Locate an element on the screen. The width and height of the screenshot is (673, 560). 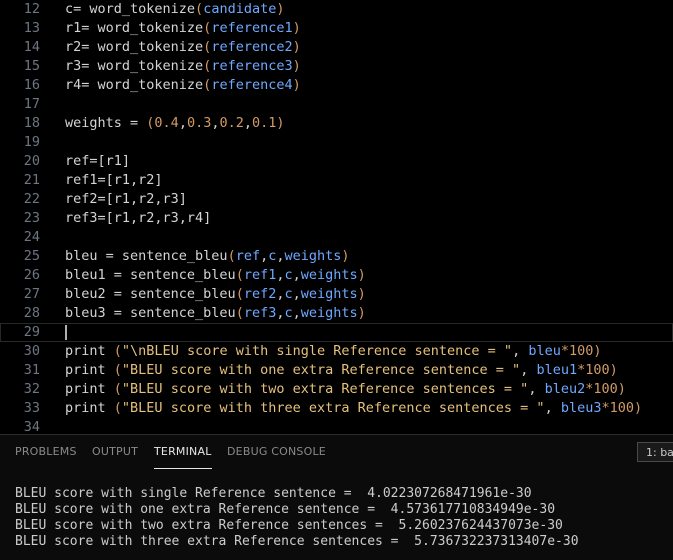
line-number: 17 is located at coordinates (31, 104).